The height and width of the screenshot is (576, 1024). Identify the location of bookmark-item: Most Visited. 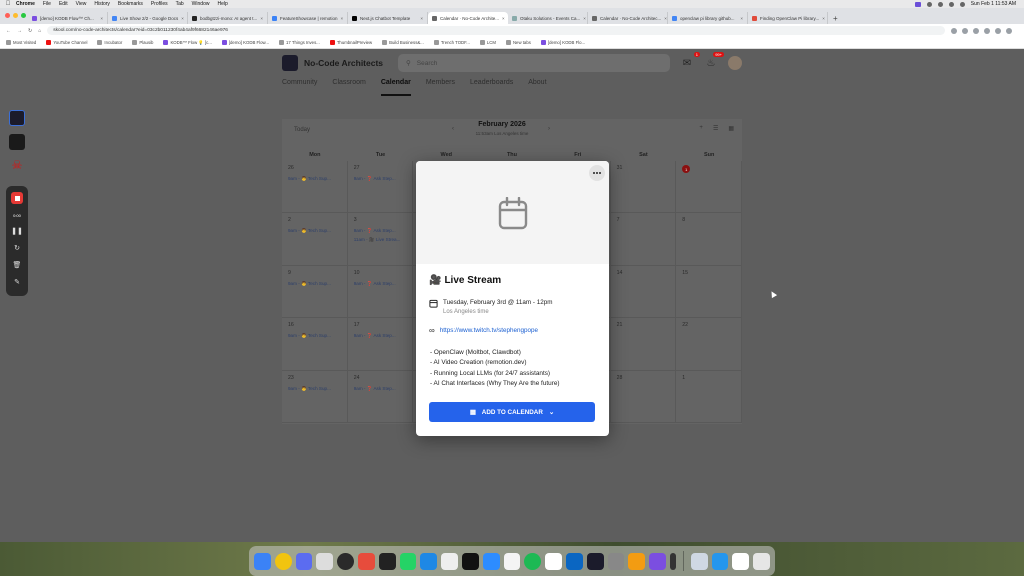
(21, 42).